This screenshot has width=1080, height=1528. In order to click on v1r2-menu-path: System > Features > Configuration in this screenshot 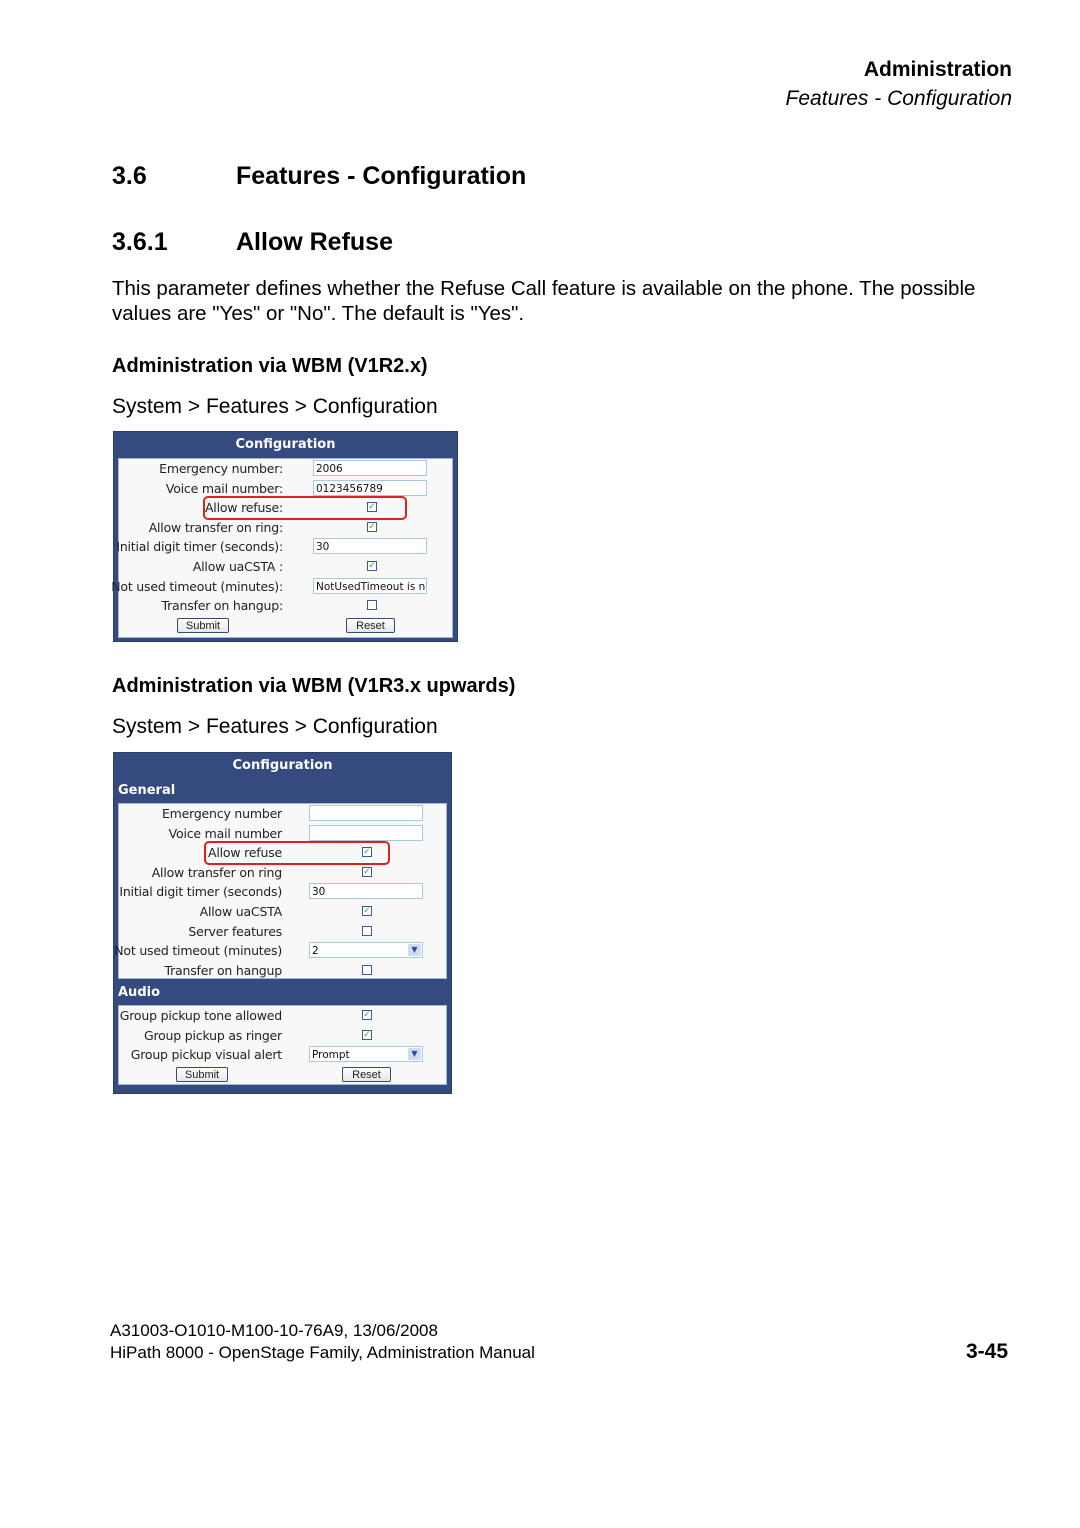, I will do `click(275, 406)`.